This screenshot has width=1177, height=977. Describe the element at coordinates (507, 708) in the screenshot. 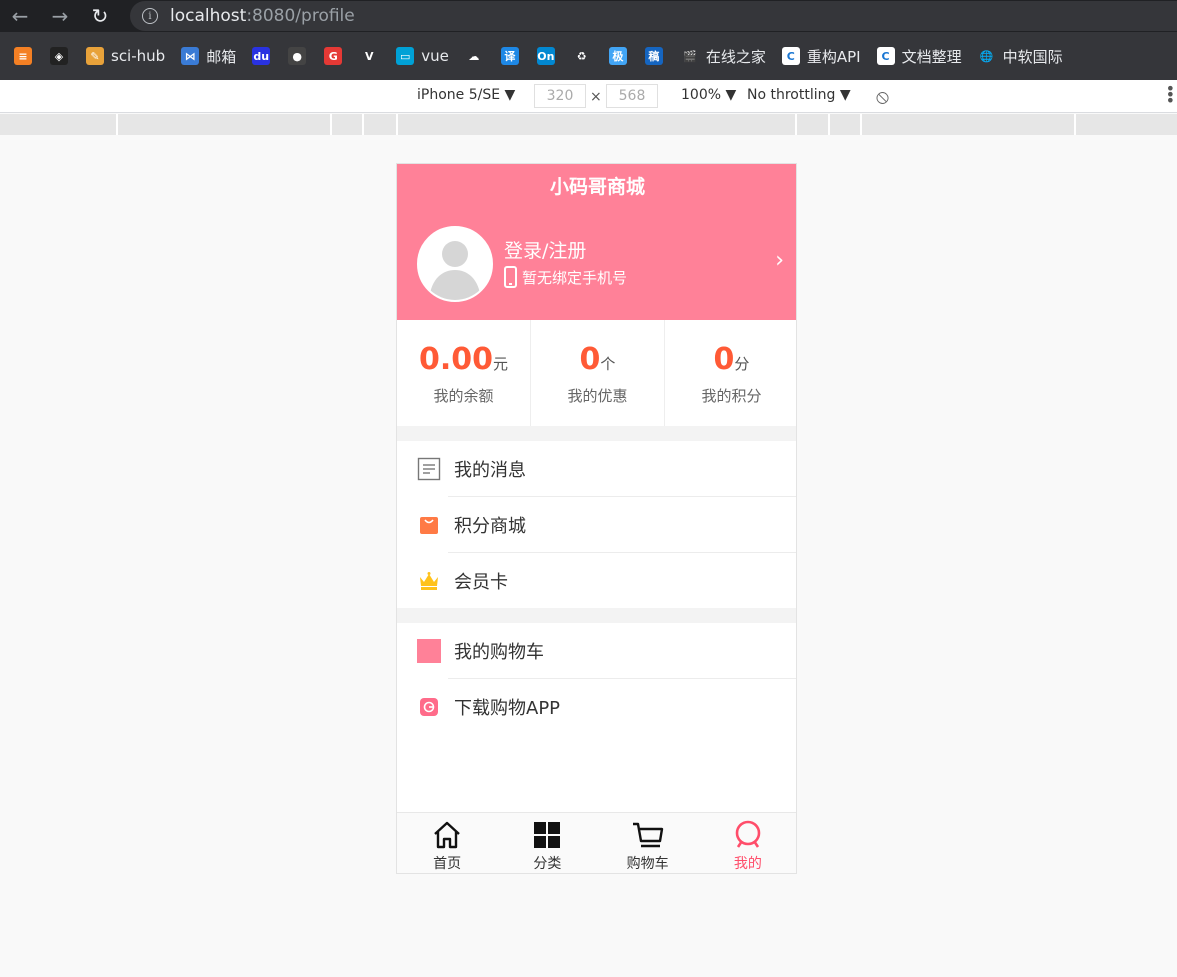

I see `menu-item-label: 下载购物APP` at that location.